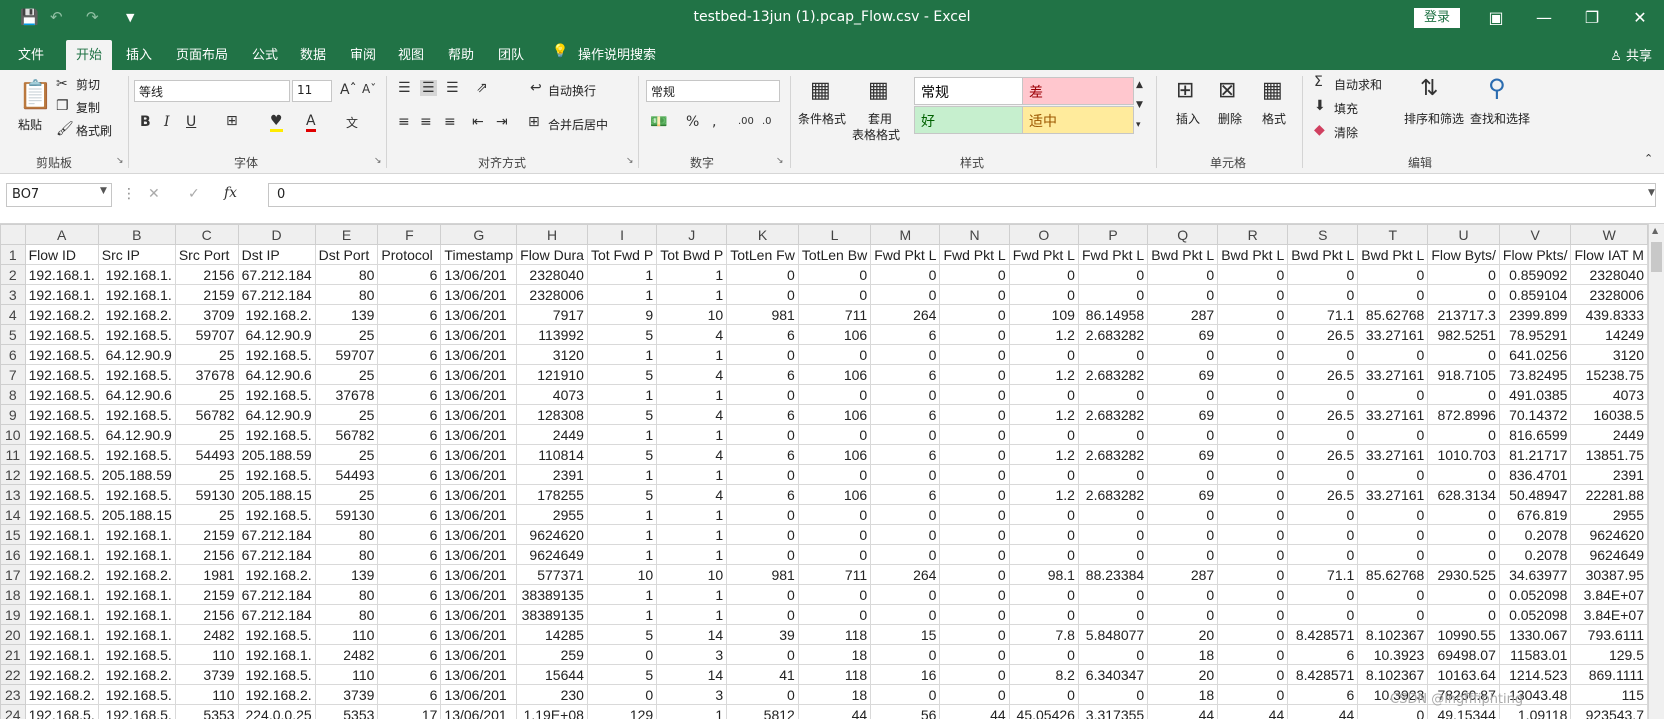 The width and height of the screenshot is (1664, 719). I want to click on cell: 923543.7, so click(1609, 711).